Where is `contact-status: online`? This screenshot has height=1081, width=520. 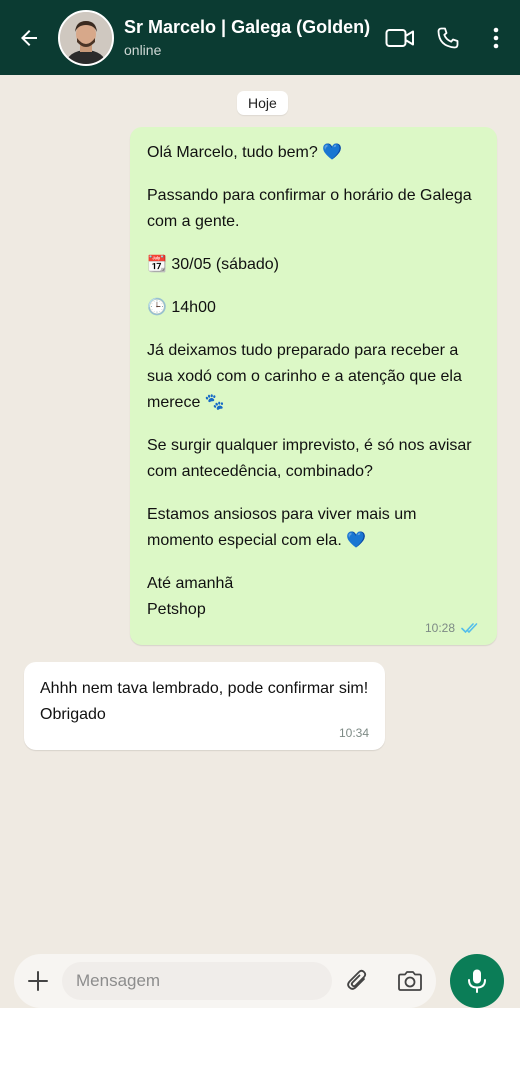
contact-status: online is located at coordinates (143, 50).